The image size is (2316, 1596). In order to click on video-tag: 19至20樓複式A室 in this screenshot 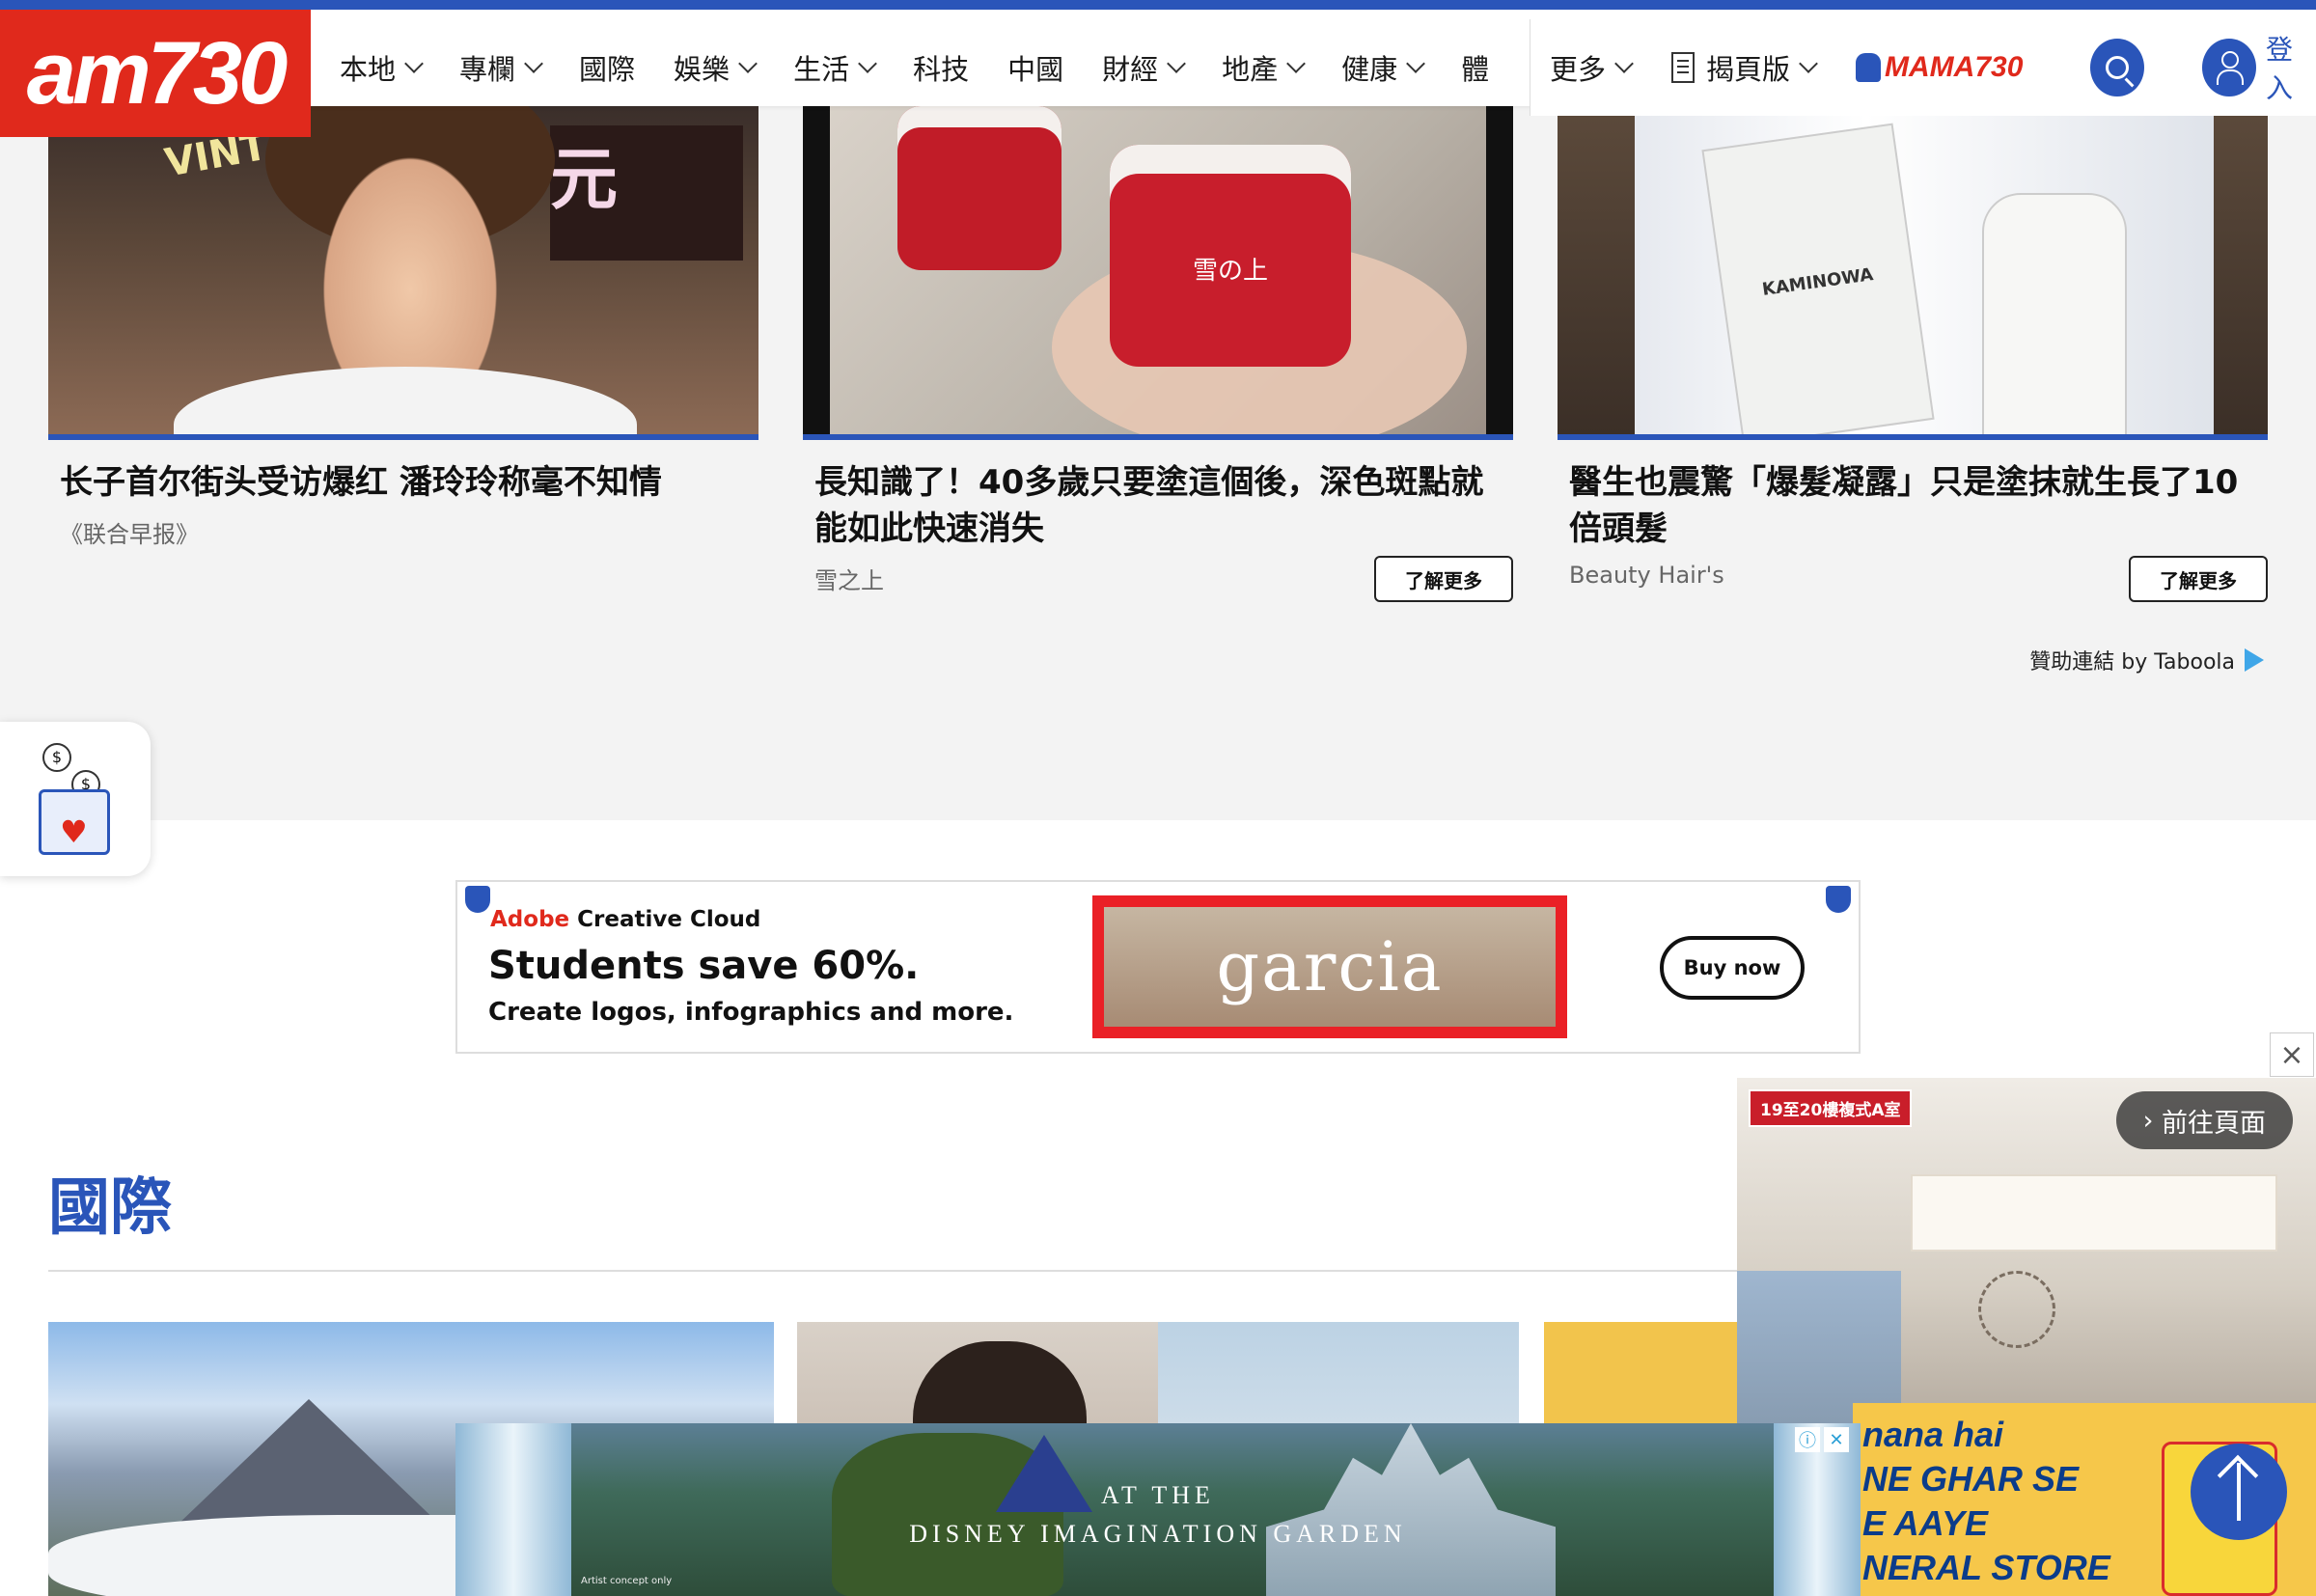, I will do `click(1831, 1108)`.